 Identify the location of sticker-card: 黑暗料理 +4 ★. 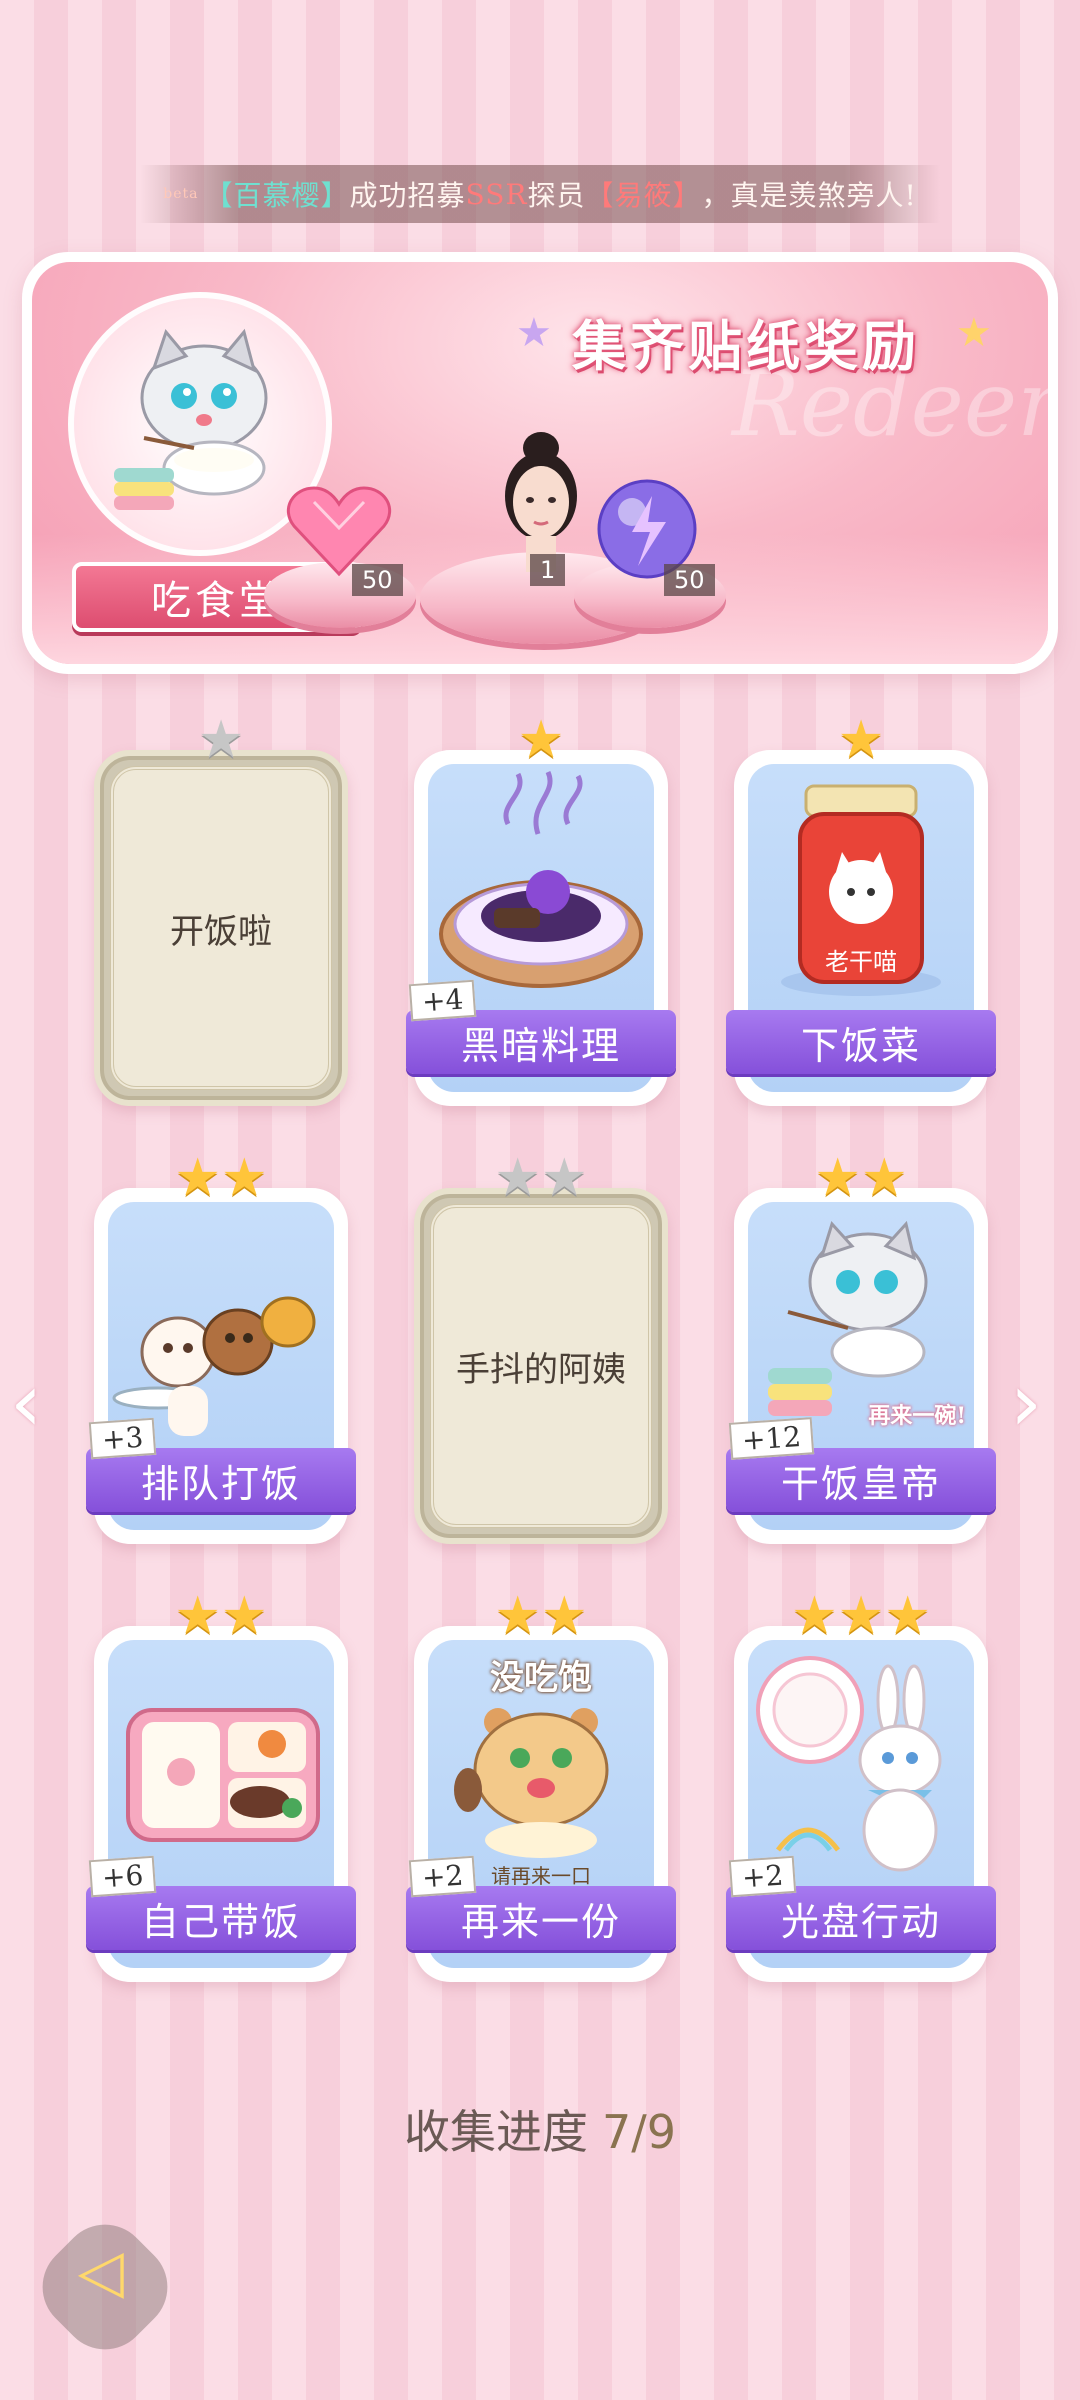
(541, 910).